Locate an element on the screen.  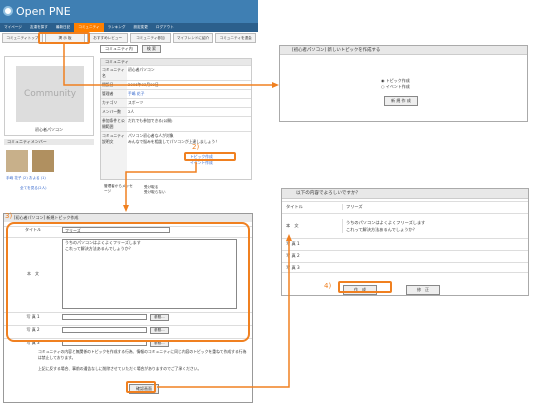
arrow-to-panel-a is located at coordinates (167, 65).